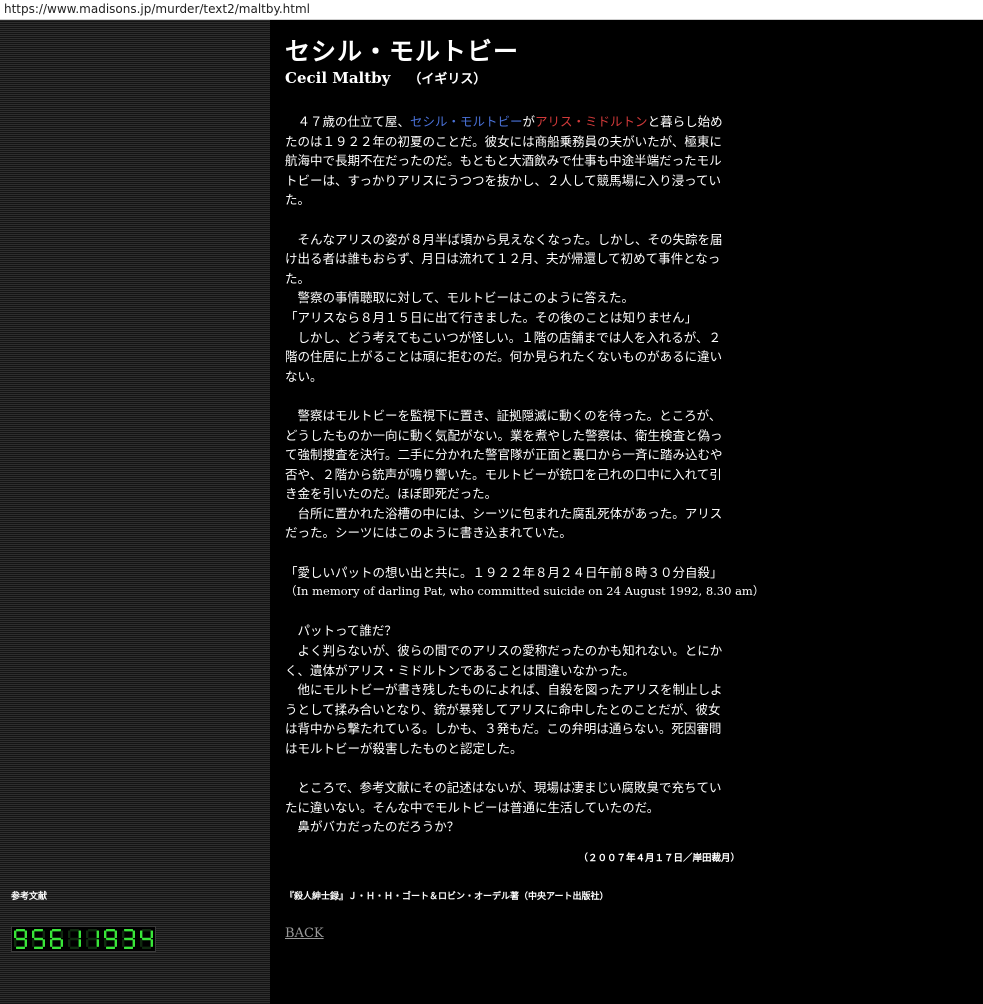 This screenshot has height=1004, width=983. What do you see at coordinates (503, 709) in the screenshot?
I see `article-line: うとして揉み合いとなり、銃が暴発してアリスに命中したとのことだが、彼女` at bounding box center [503, 709].